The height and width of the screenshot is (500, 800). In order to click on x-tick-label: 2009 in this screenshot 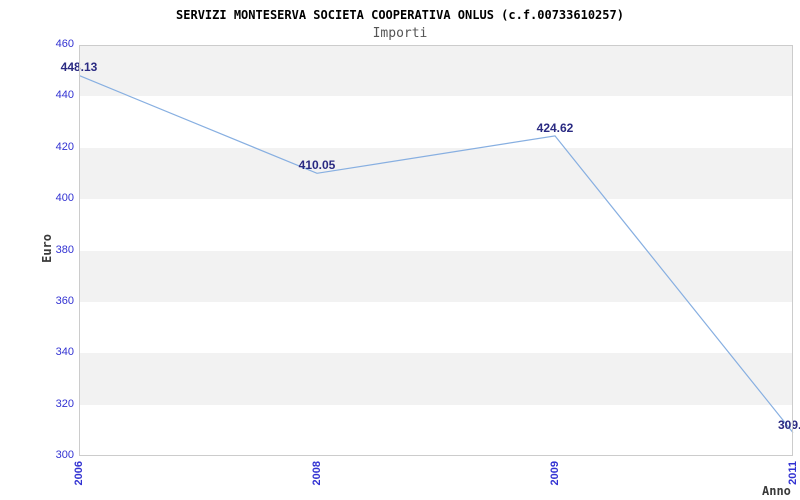, I will do `click(555, 473)`.